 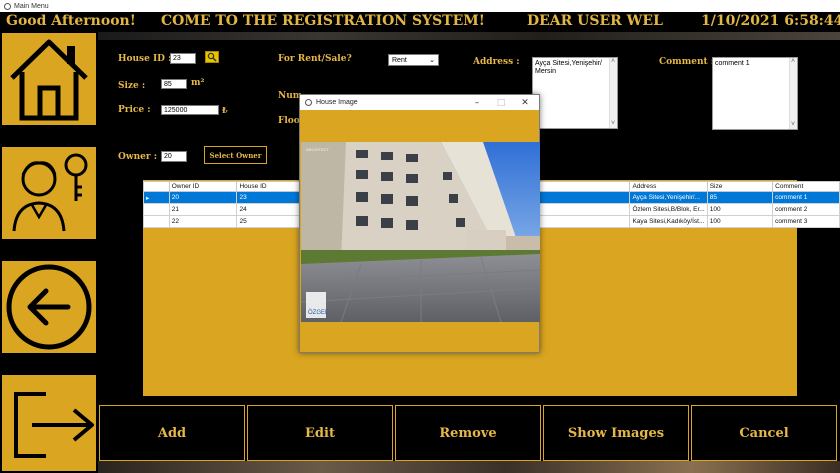 I want to click on column-header-address: Address, so click(x=668, y=186).